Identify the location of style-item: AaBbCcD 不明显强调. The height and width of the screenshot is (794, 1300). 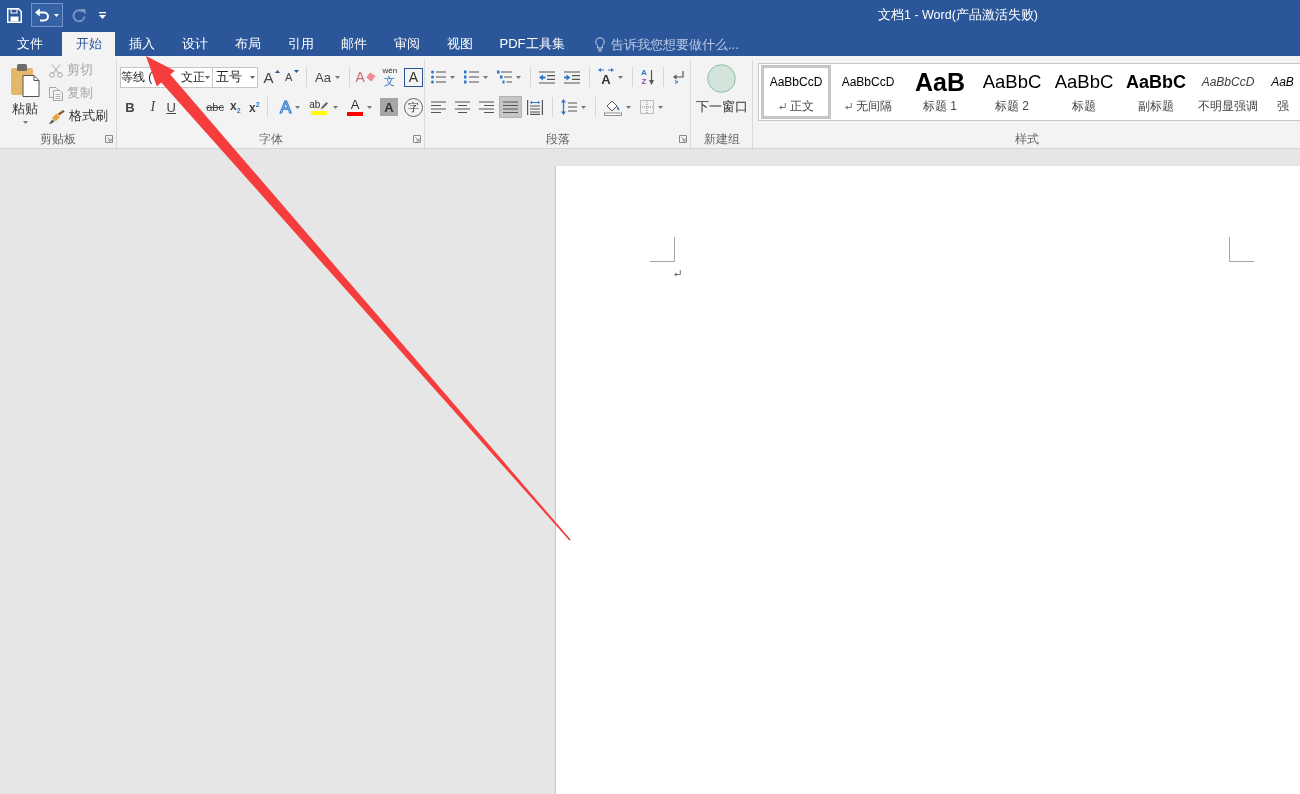
(1228, 92).